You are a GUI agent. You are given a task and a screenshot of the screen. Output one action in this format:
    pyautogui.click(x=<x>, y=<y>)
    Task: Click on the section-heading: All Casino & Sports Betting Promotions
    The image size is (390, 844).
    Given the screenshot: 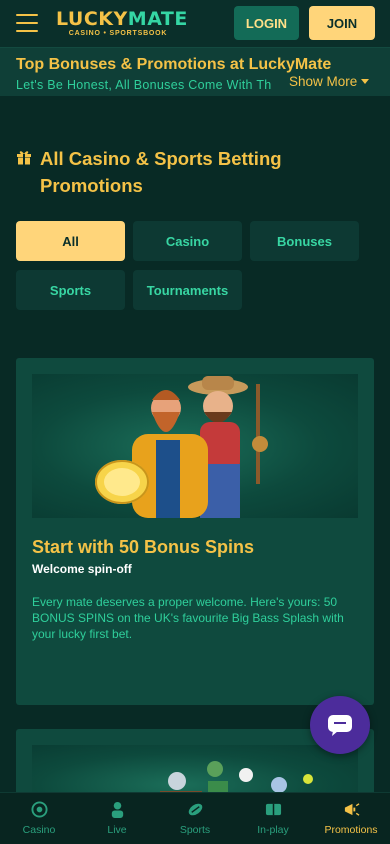 What is the action you would take?
    pyautogui.click(x=166, y=172)
    